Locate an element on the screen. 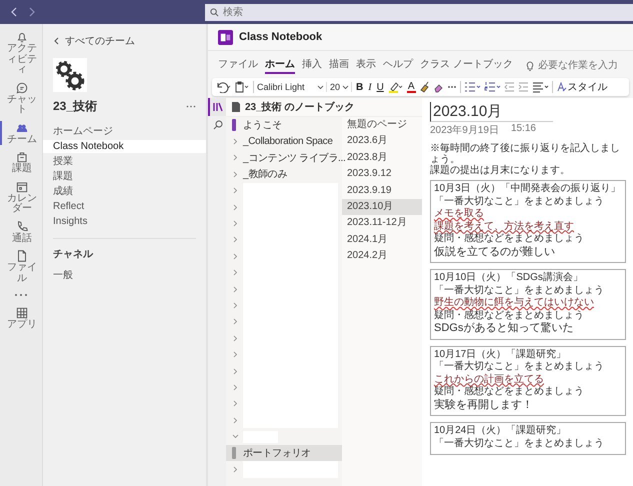  app-title: Class Notebook is located at coordinates (280, 37).